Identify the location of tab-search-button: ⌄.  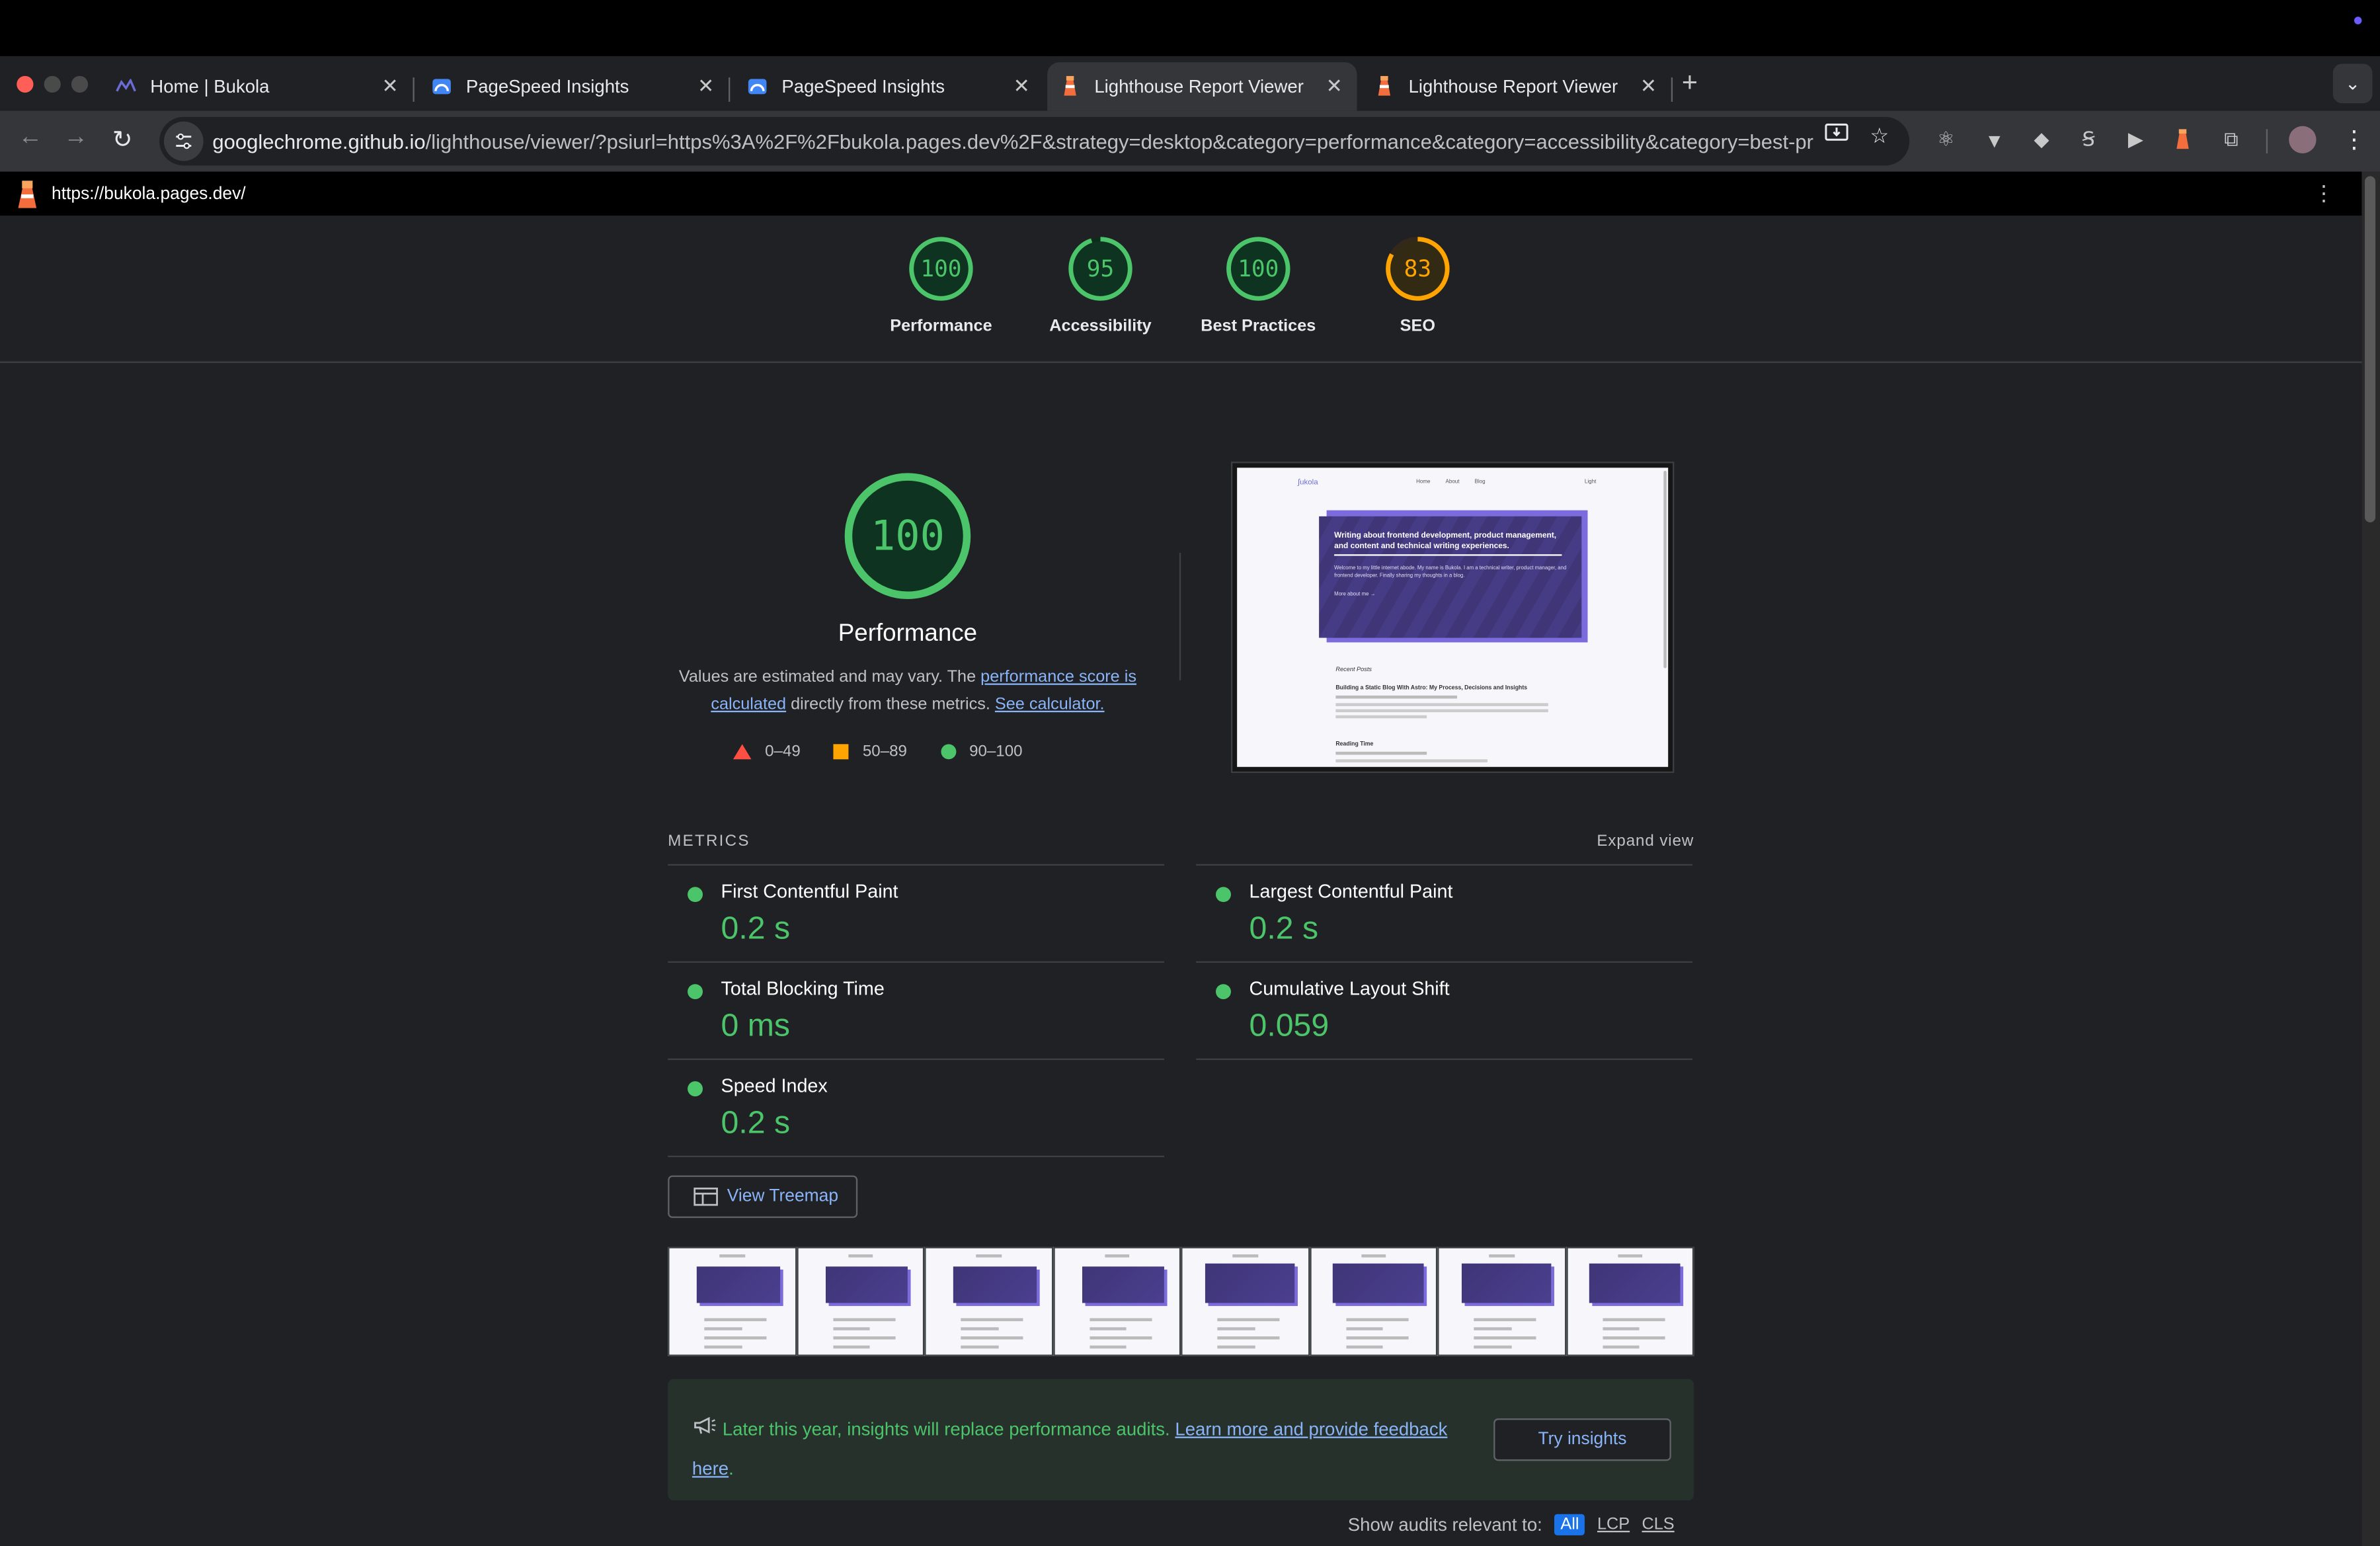
(2352, 83).